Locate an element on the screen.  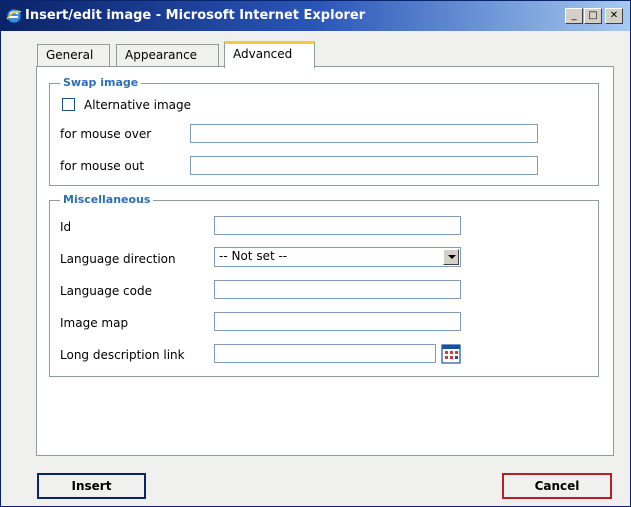
long-description-label: Long description link is located at coordinates (122, 355).